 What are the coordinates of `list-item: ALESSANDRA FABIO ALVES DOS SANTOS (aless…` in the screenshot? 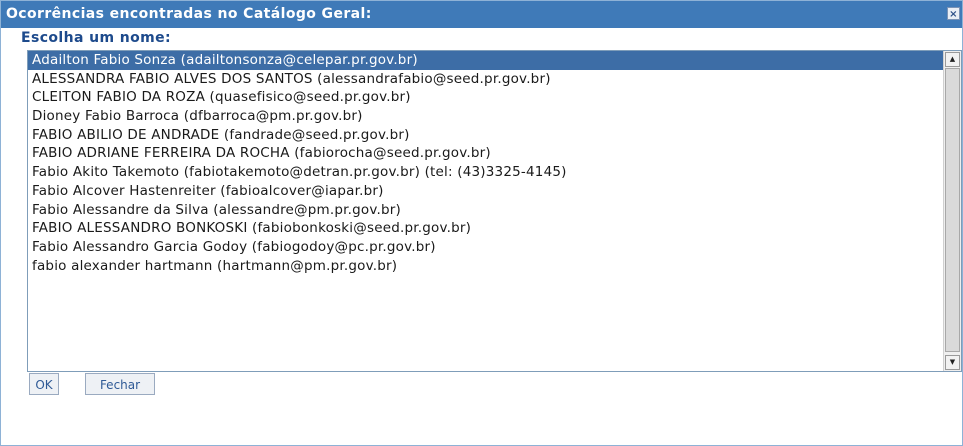 It's located at (494, 79).